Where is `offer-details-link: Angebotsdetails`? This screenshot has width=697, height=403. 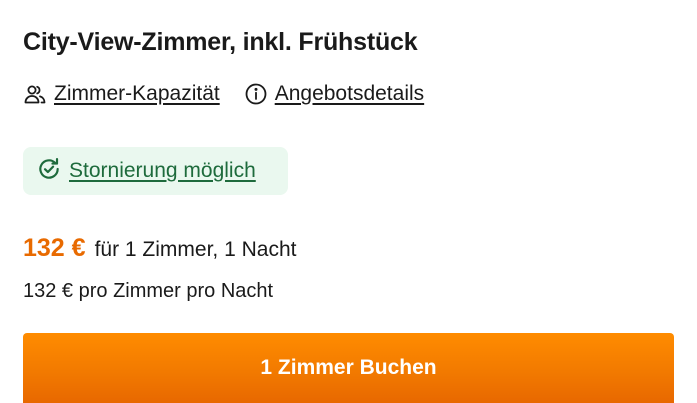
offer-details-link: Angebotsdetails is located at coordinates (334, 94).